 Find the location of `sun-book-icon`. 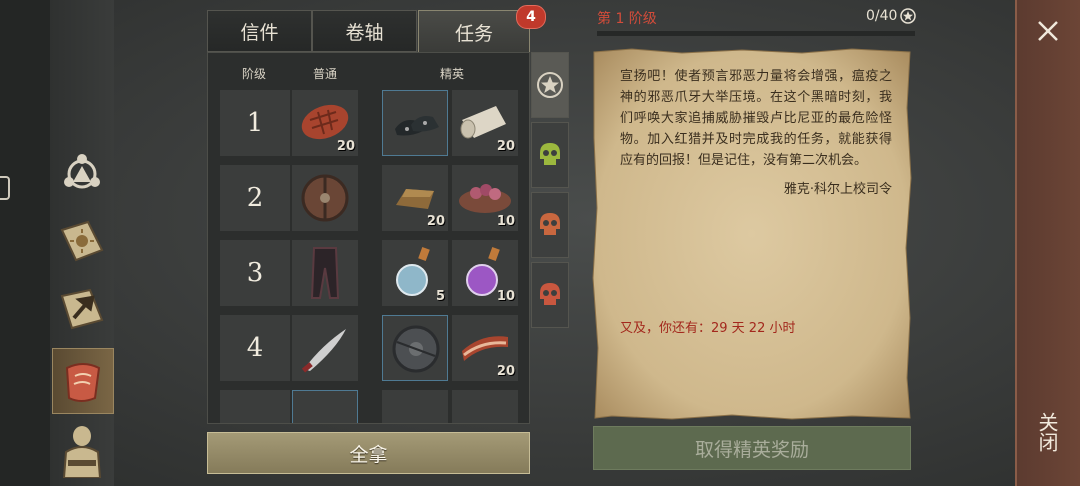

sun-book-icon is located at coordinates (82, 241).